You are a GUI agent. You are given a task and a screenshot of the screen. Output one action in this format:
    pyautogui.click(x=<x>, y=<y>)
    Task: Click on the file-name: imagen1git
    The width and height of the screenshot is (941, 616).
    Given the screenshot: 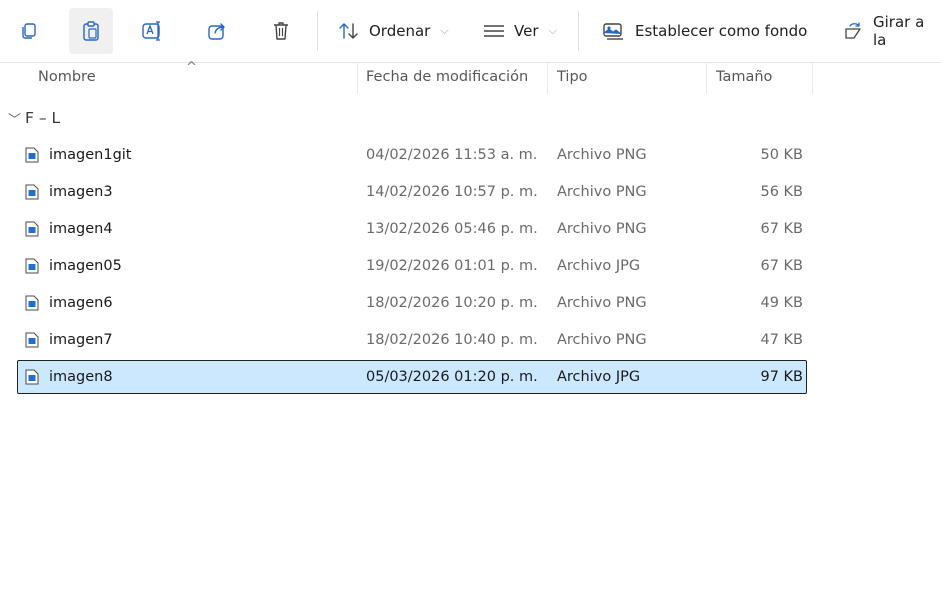 What is the action you would take?
    pyautogui.click(x=90, y=155)
    